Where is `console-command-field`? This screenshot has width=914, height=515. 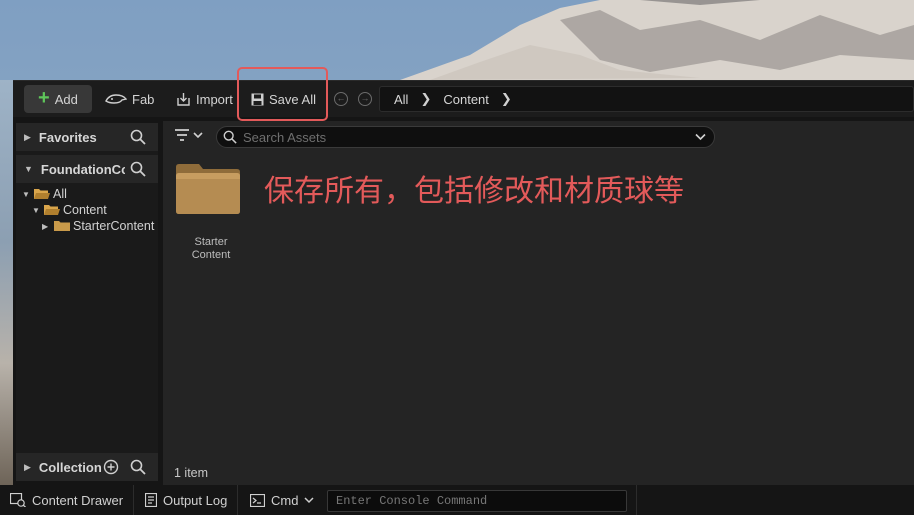 console-command-field is located at coordinates (477, 501).